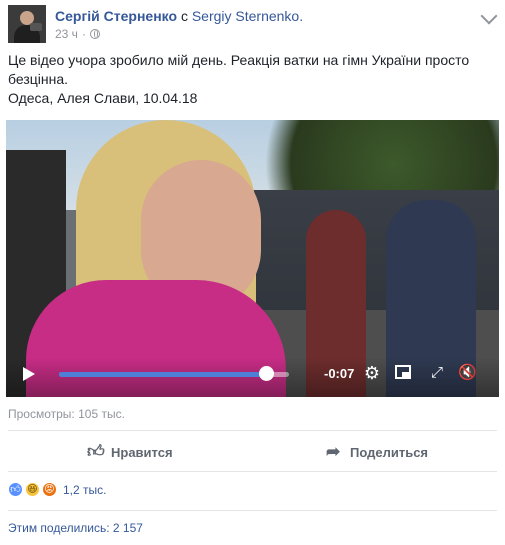  Describe the element at coordinates (142, 452) in the screenshot. I see `like-button-label: Нравится` at that location.